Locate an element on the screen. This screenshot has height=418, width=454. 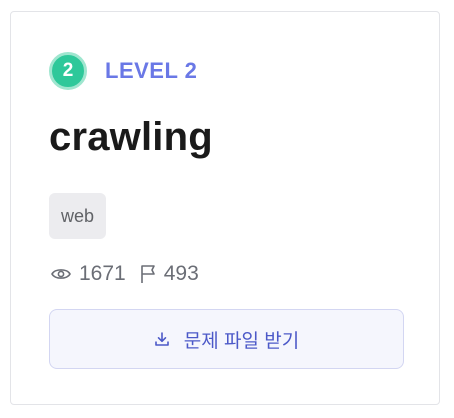
download-files-button: 문제 파일 받기 is located at coordinates (226, 339).